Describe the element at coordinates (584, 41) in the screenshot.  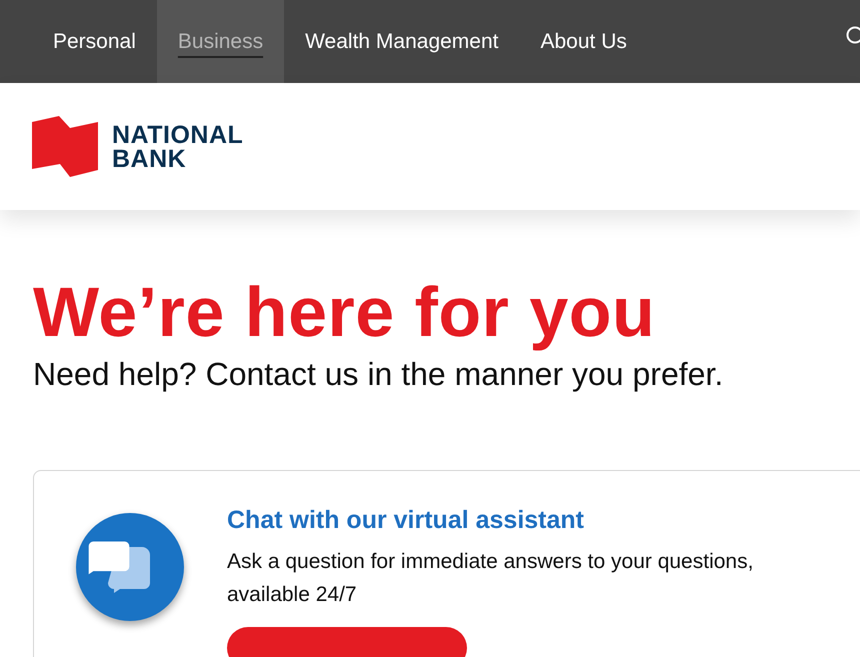
I see `nav-tab: About Us` at that location.